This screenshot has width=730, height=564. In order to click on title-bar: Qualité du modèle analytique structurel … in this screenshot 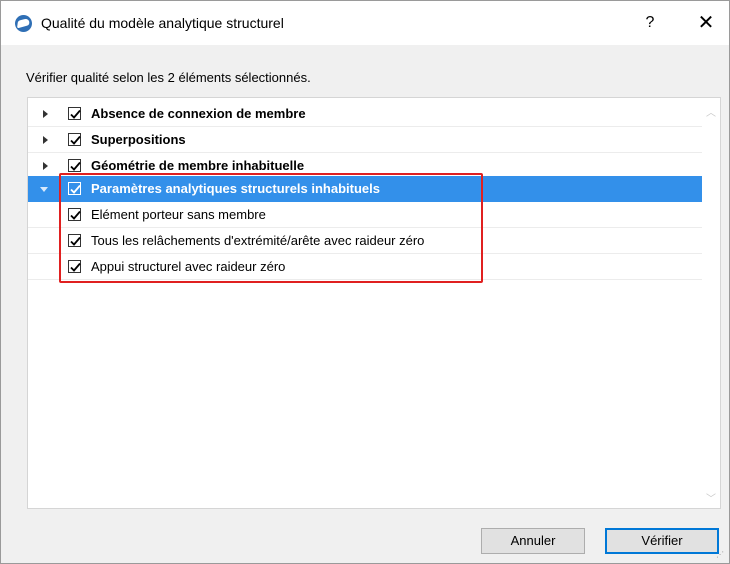, I will do `click(365, 23)`.